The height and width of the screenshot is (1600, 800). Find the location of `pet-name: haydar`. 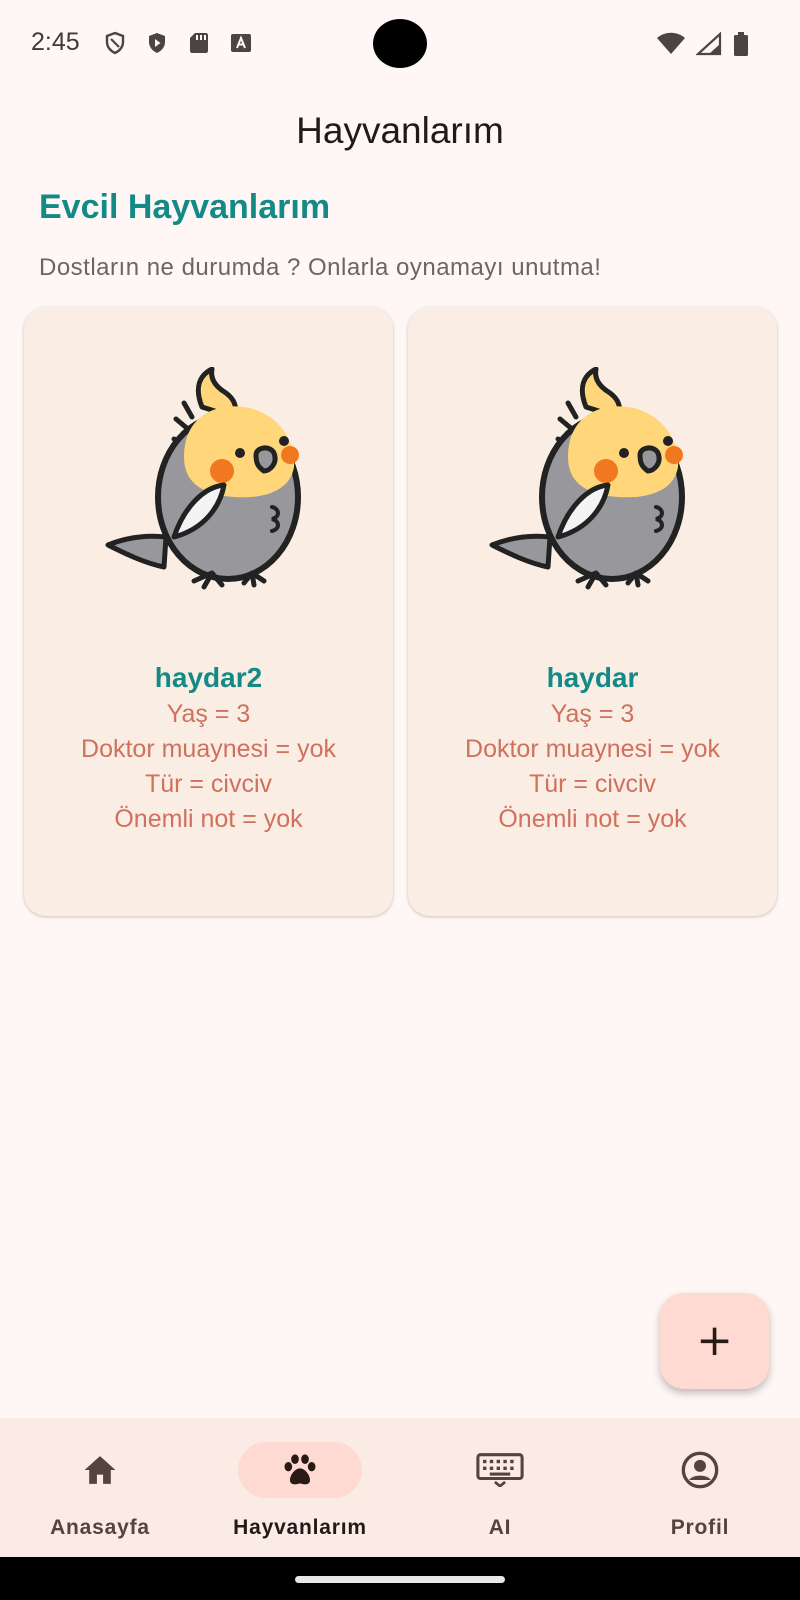

pet-name: haydar is located at coordinates (592, 677).